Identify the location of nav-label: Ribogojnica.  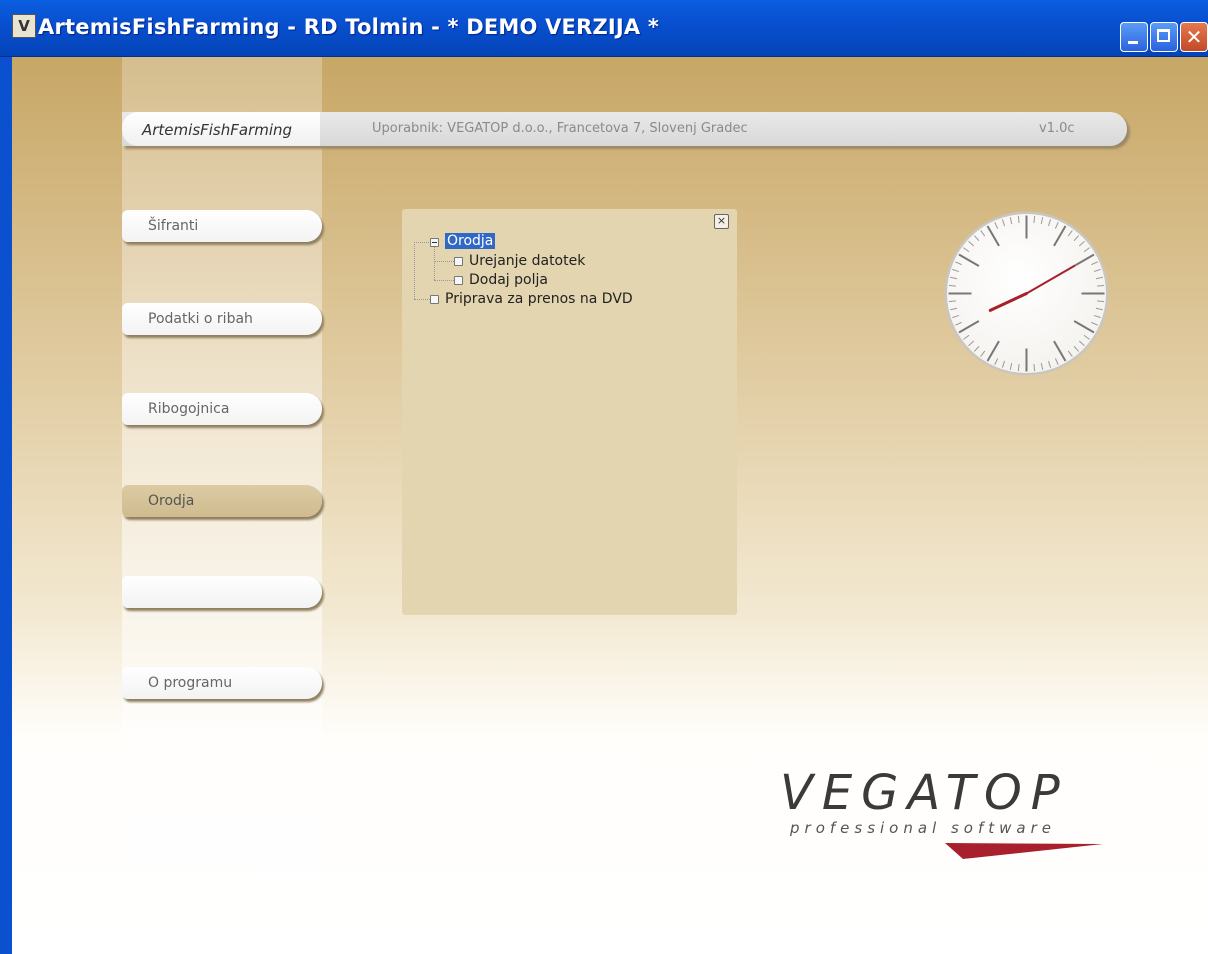
(189, 409).